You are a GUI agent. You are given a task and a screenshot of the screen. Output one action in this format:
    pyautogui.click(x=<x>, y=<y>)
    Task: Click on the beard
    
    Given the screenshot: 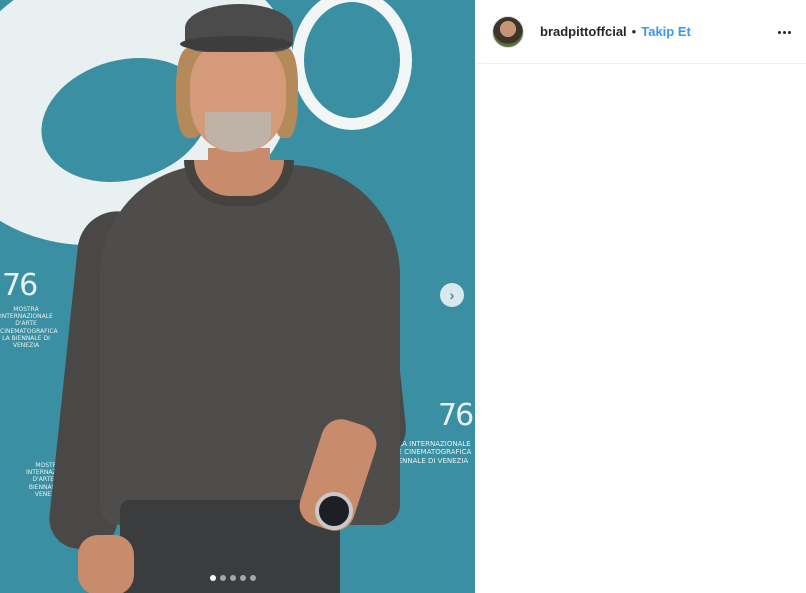 What is the action you would take?
    pyautogui.click(x=238, y=132)
    